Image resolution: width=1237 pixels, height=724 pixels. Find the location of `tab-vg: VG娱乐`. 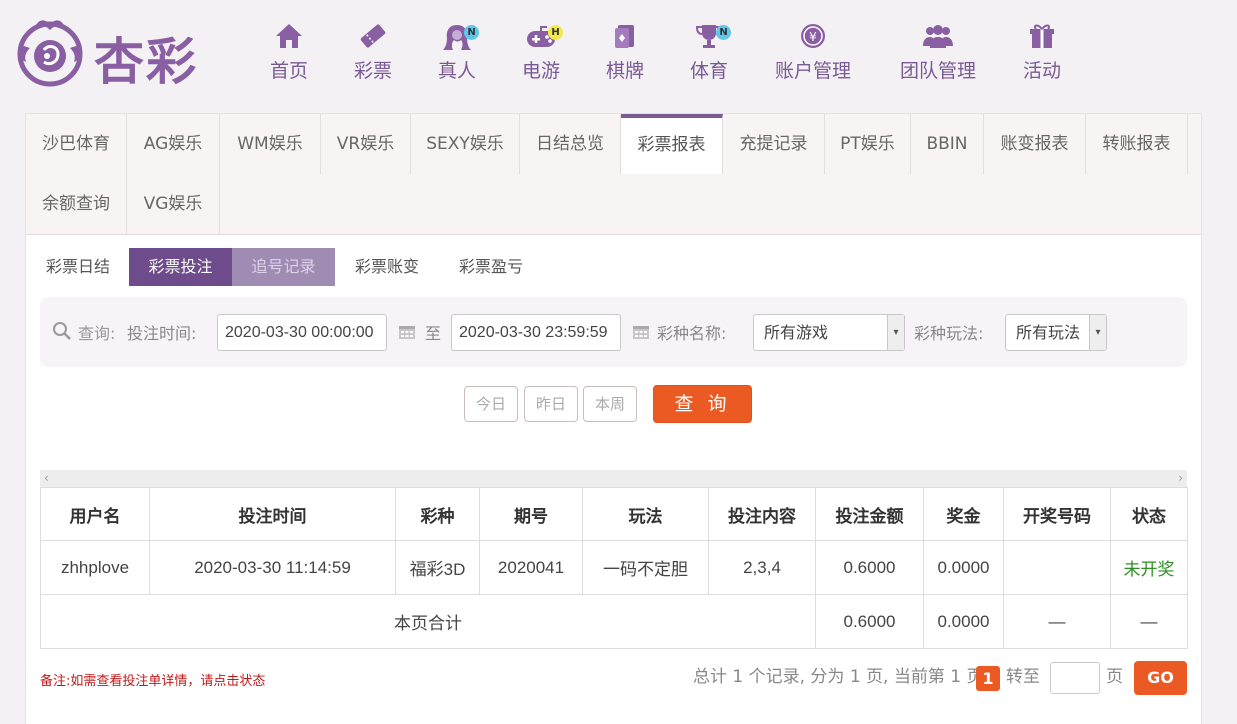

tab-vg: VG娱乐 is located at coordinates (173, 204).